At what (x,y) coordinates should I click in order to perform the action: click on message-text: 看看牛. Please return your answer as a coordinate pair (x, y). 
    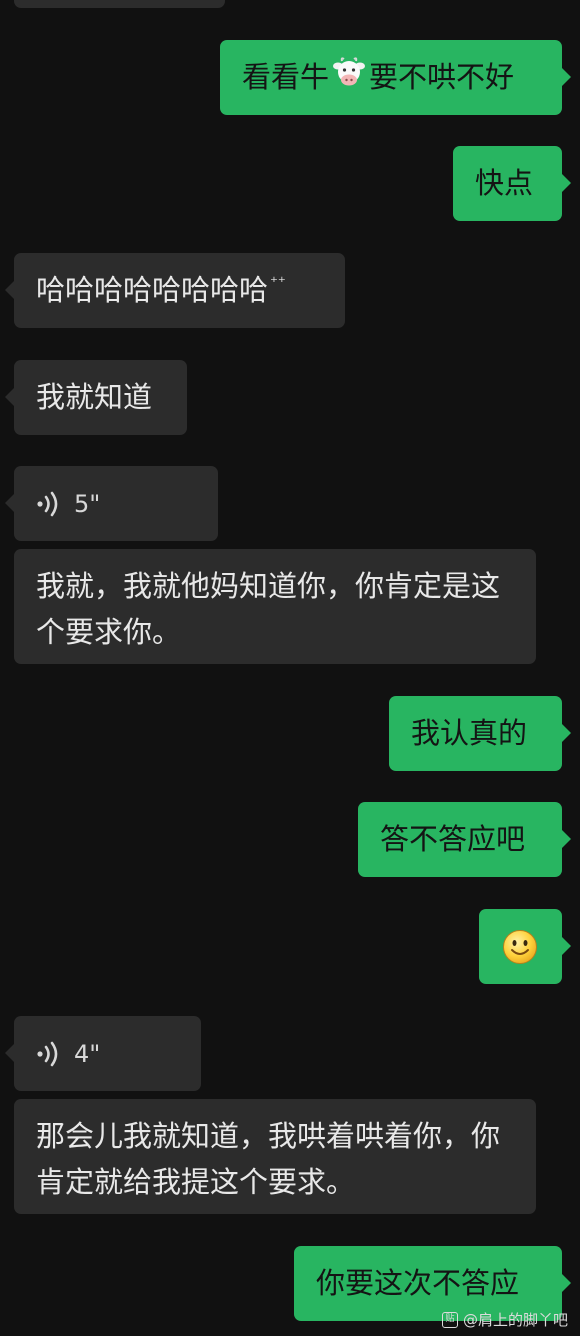
    Looking at the image, I should click on (286, 77).